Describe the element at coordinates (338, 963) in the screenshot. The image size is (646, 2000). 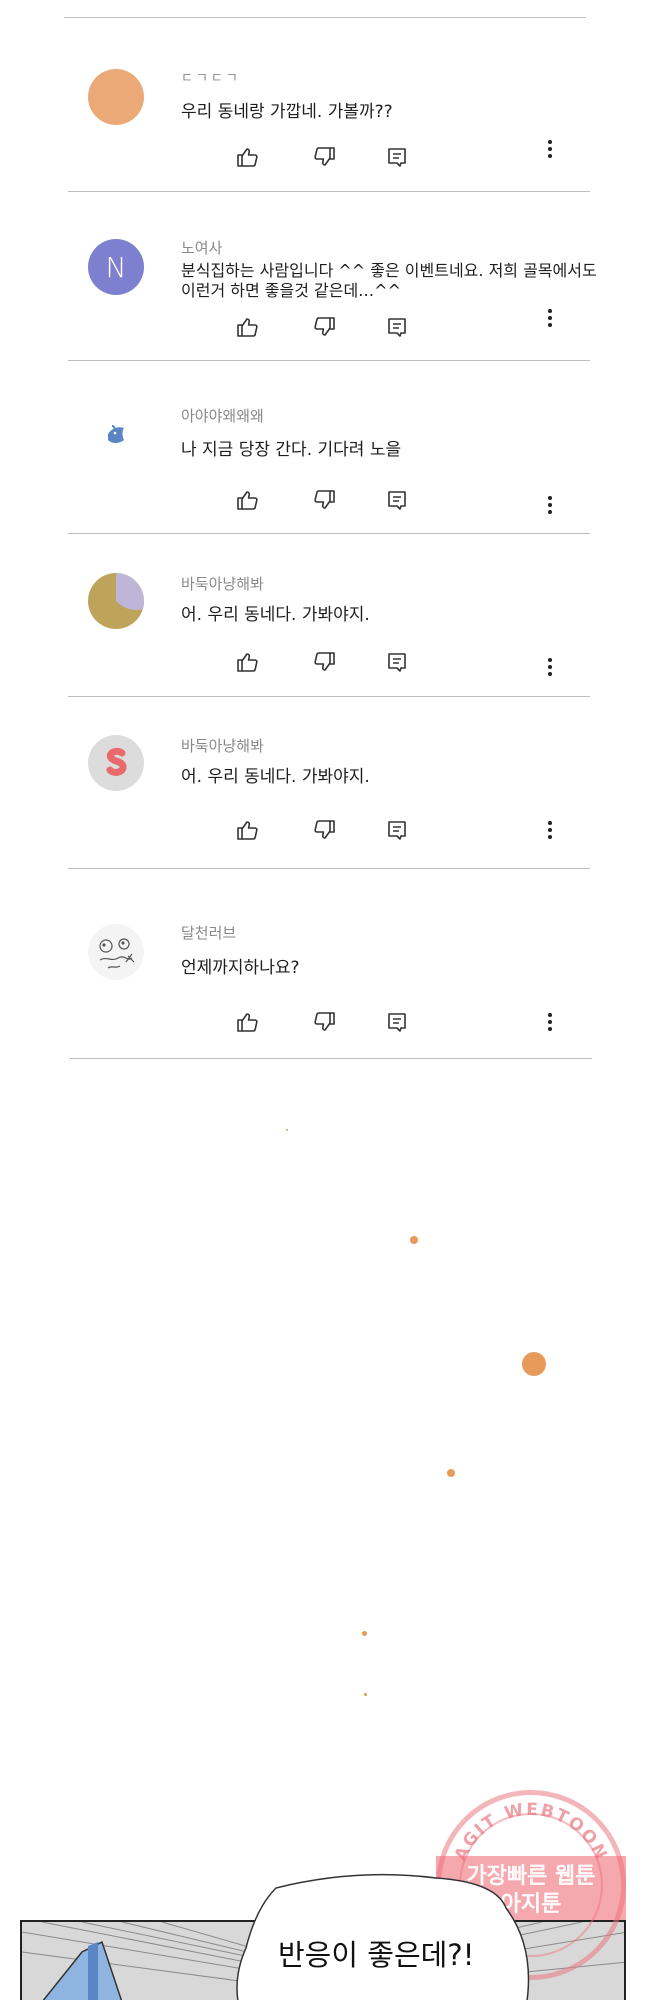
I see `comment-item: 달천러브 언제까지하나요?` at that location.